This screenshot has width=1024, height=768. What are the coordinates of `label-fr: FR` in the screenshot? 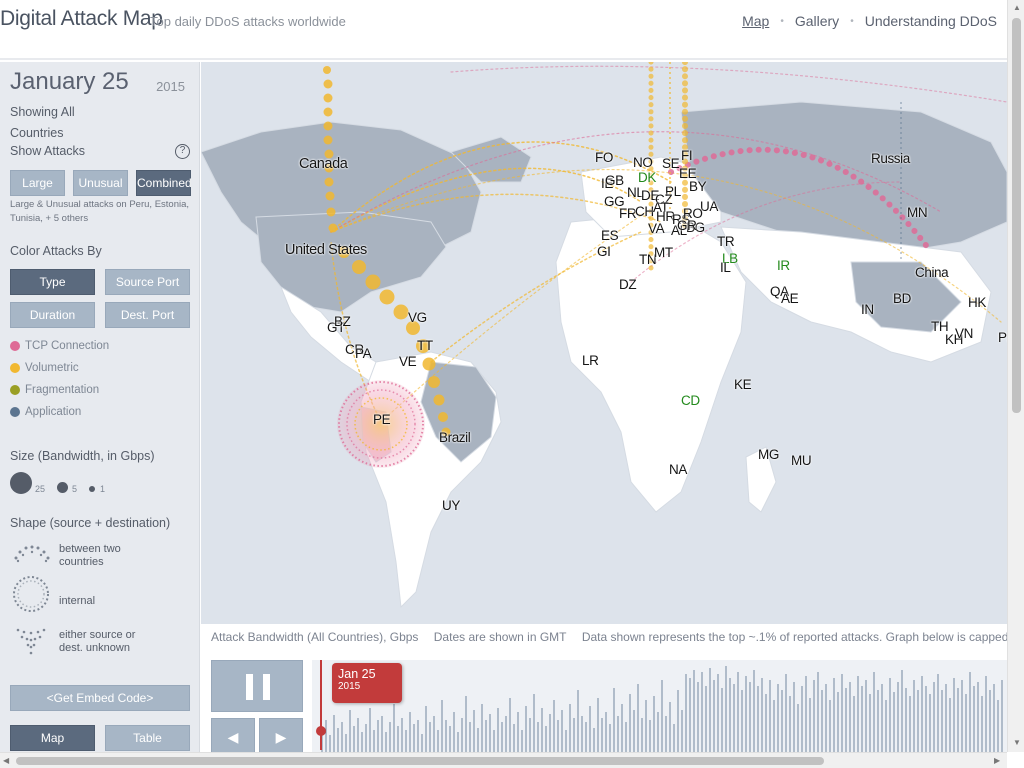 It's located at (628, 213).